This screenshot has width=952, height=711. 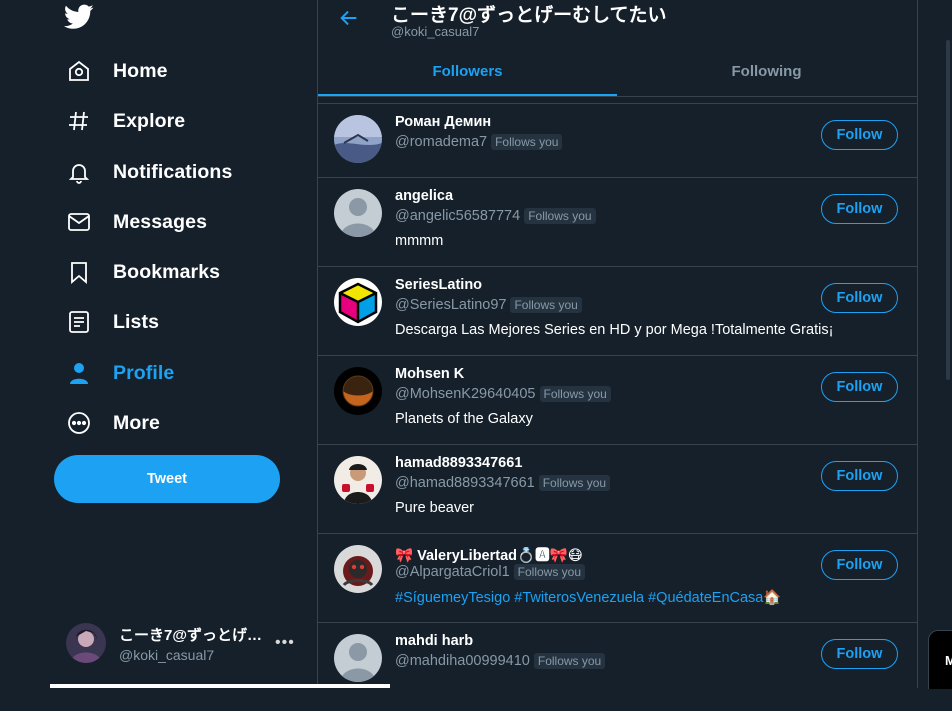 I want to click on nav-label: Notifications, so click(x=173, y=171).